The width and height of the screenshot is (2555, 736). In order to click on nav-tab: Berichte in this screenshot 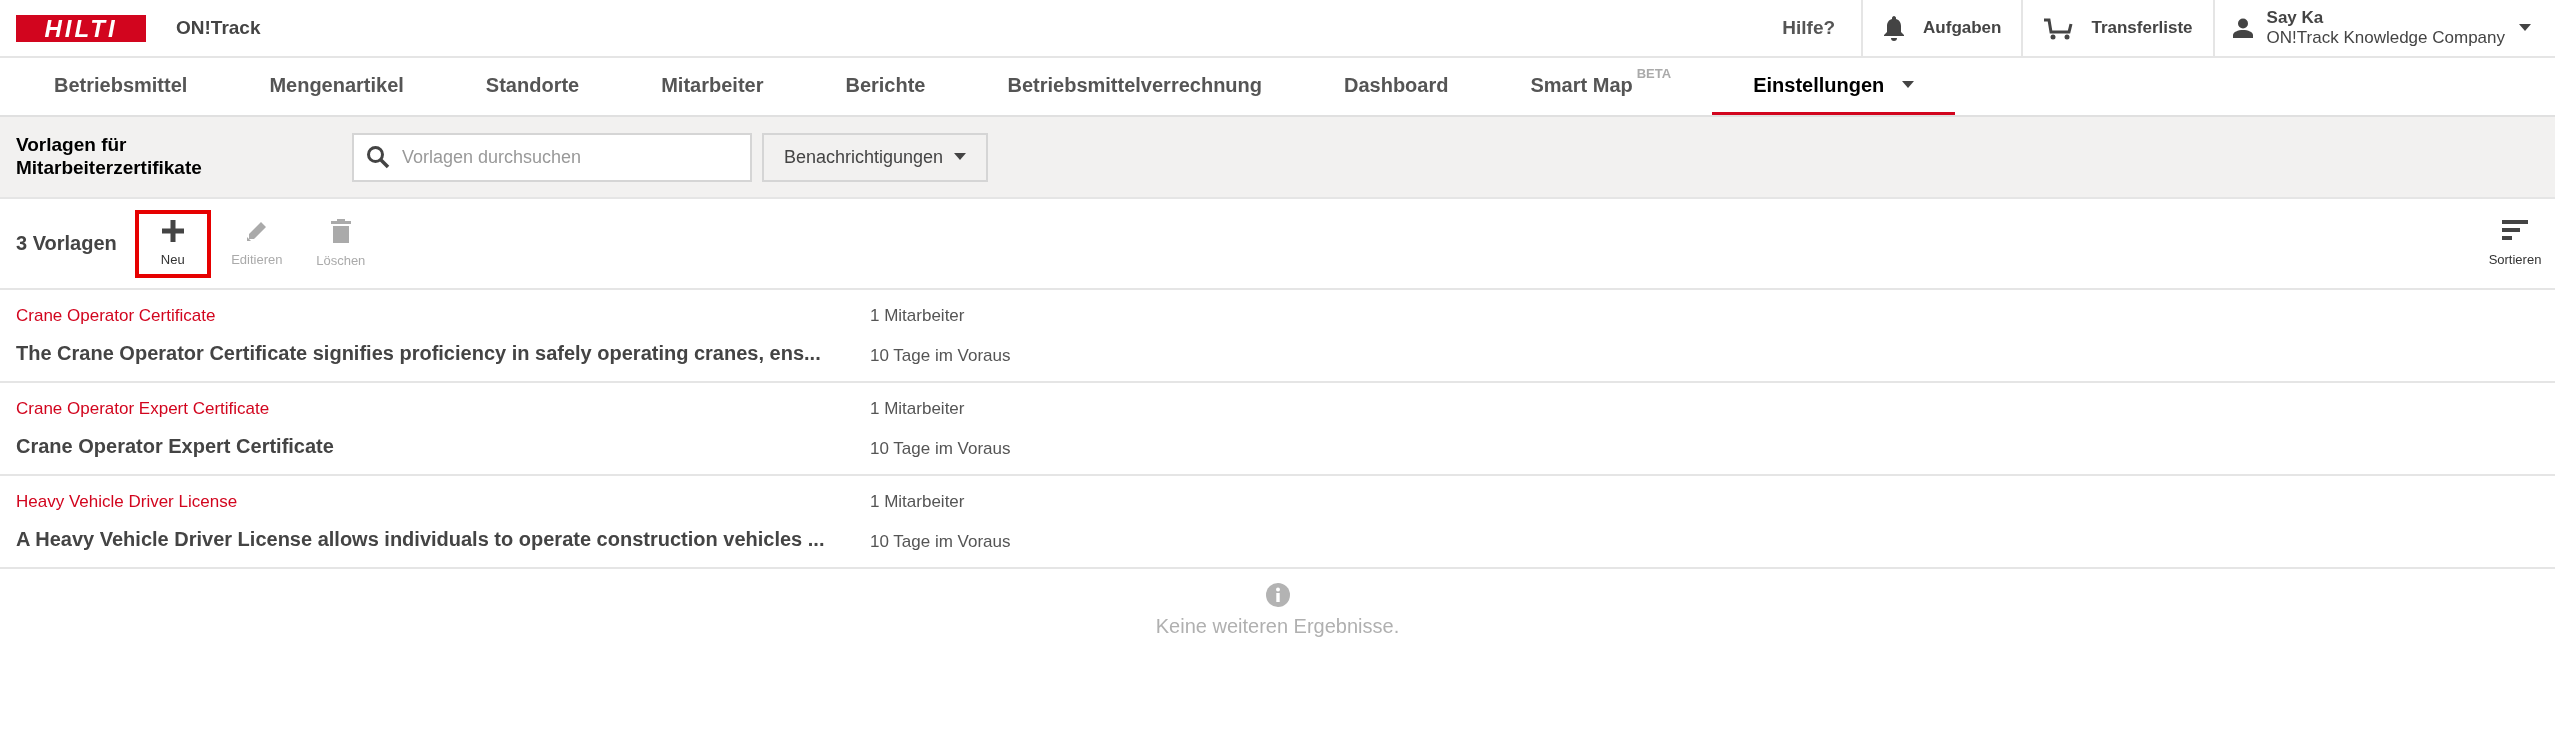, I will do `click(885, 86)`.